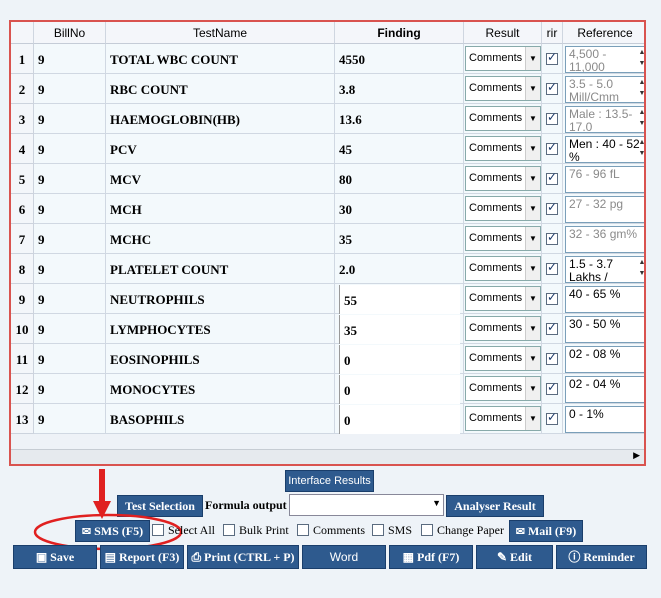  What do you see at coordinates (327, 329) in the screenshot?
I see `table-row: 109LYMPHOCYTES35Comments▼30 - 50 %` at bounding box center [327, 329].